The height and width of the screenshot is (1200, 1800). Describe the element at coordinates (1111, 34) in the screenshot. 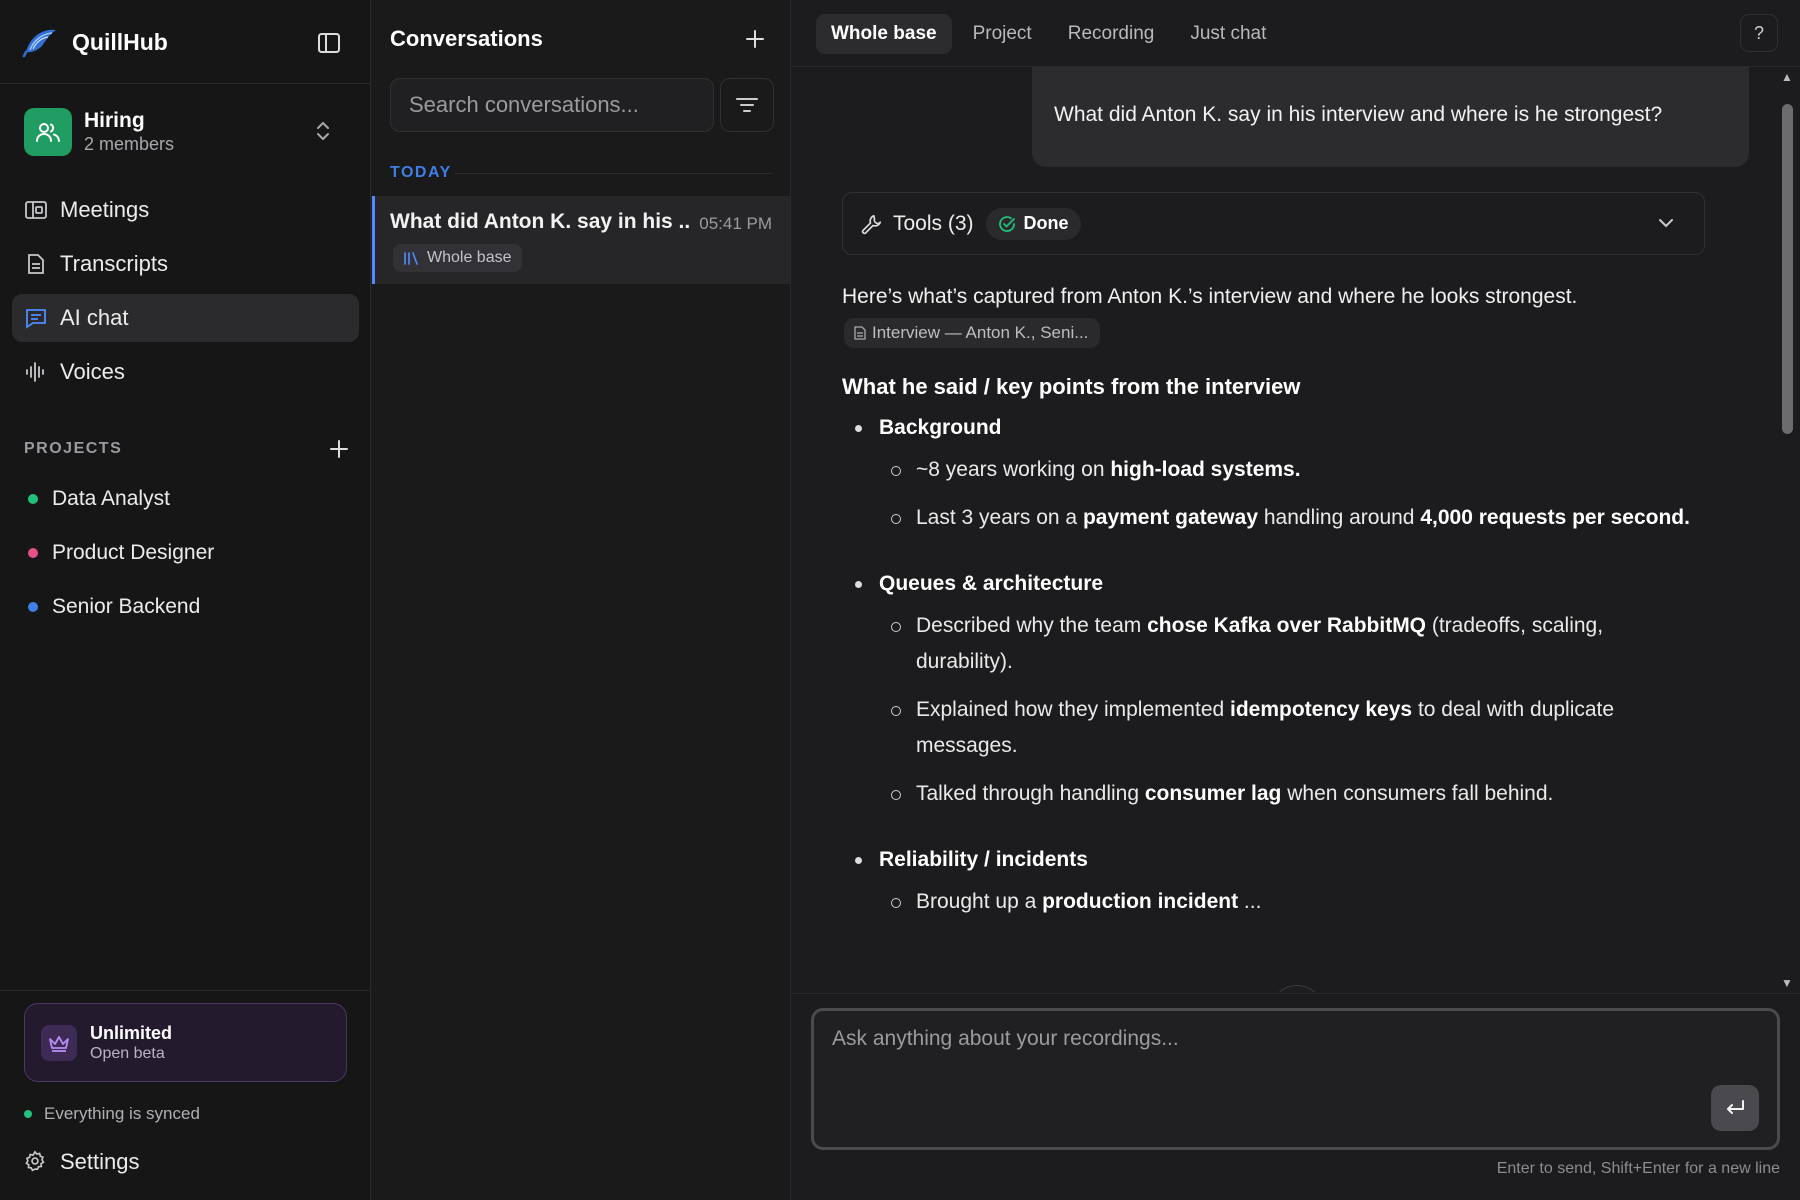

I see `tab-recording: Recording` at that location.